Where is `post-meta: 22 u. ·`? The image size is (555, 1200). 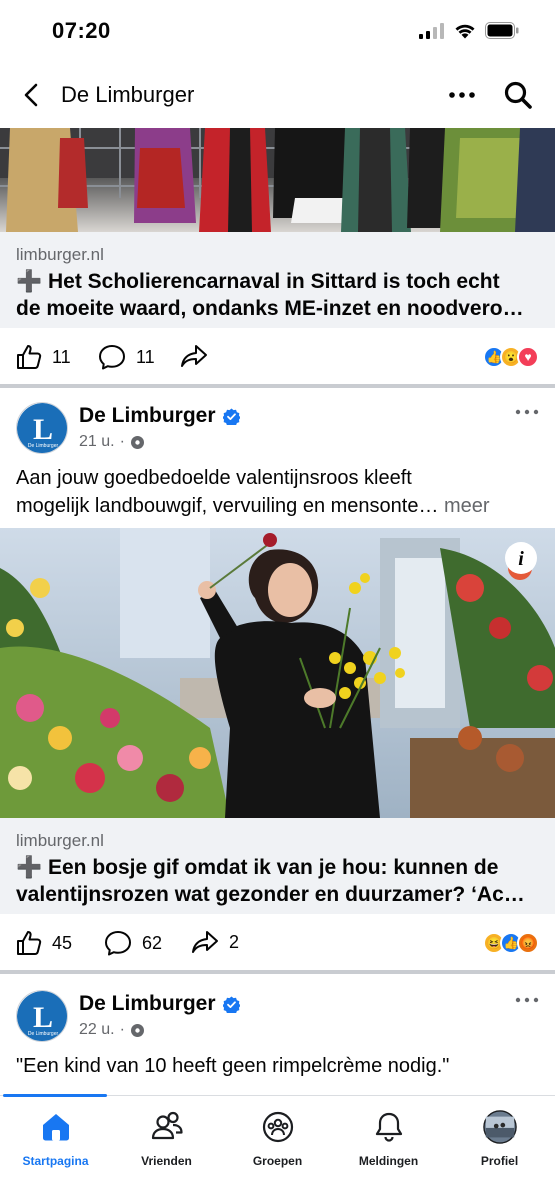 post-meta: 22 u. · is located at coordinates (112, 1030).